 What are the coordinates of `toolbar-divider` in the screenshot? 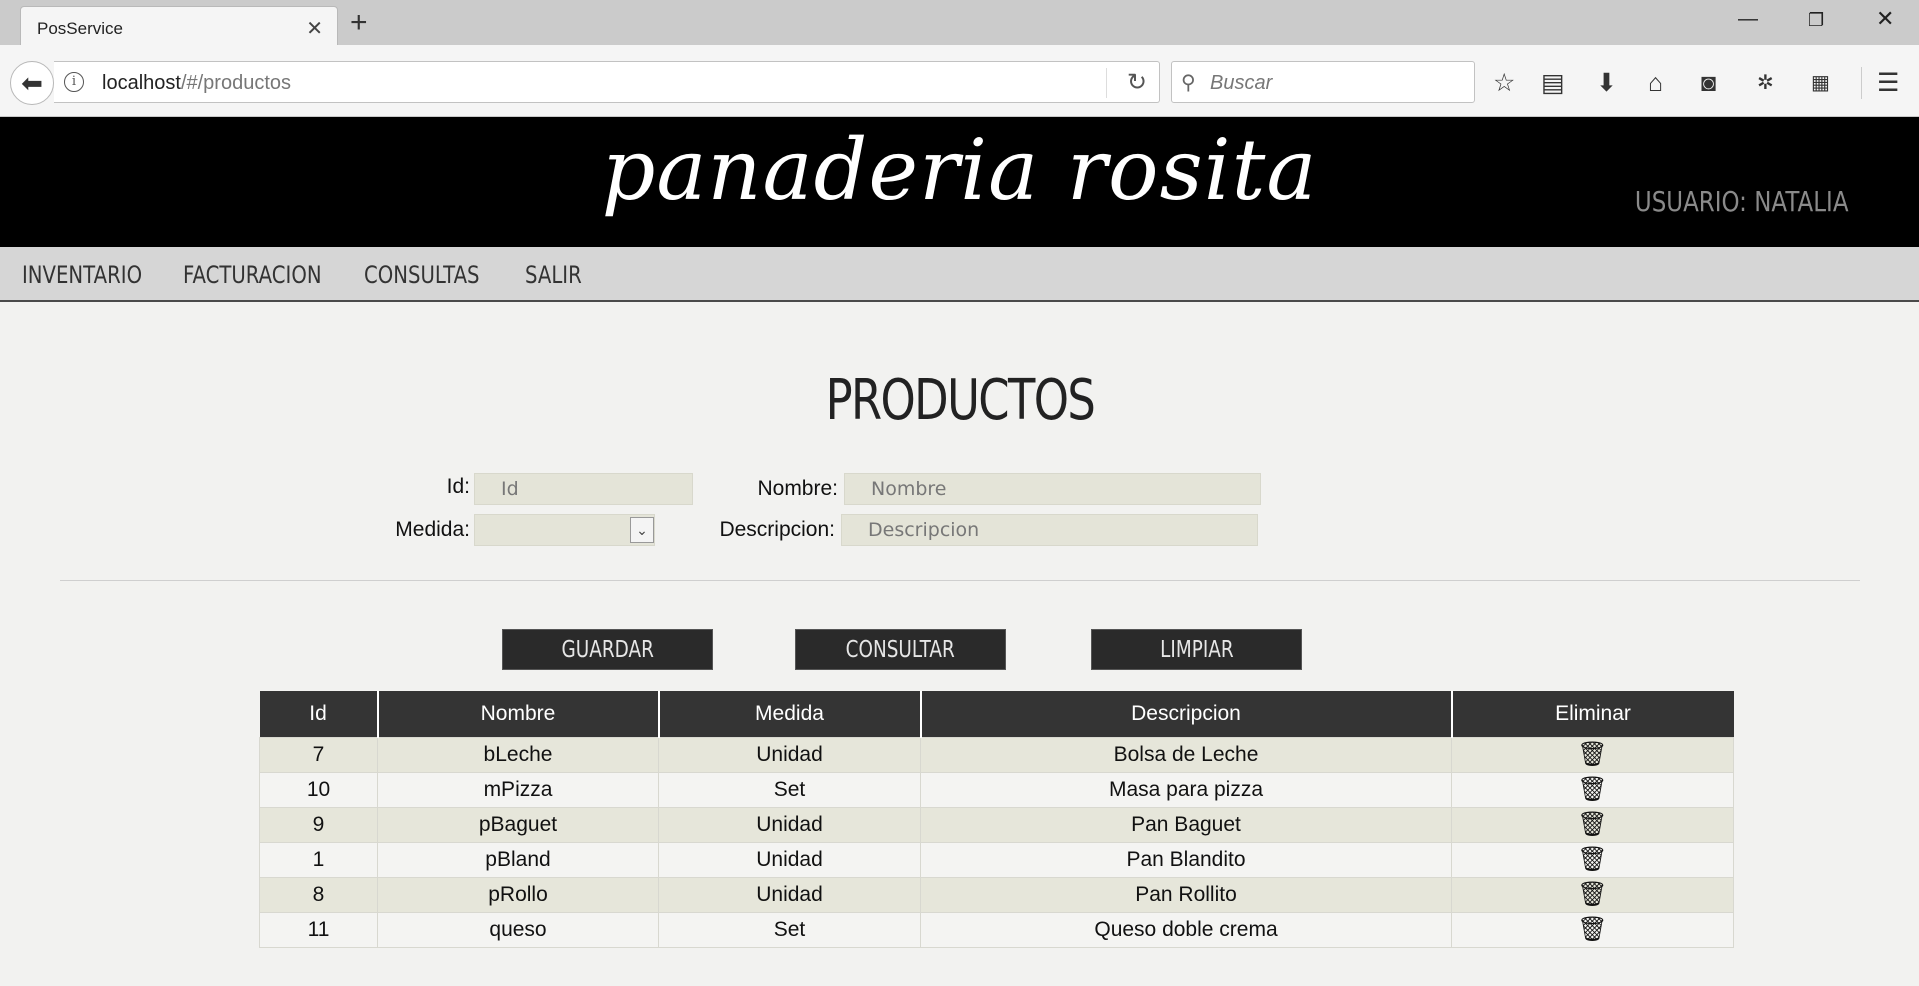 It's located at (1861, 83).